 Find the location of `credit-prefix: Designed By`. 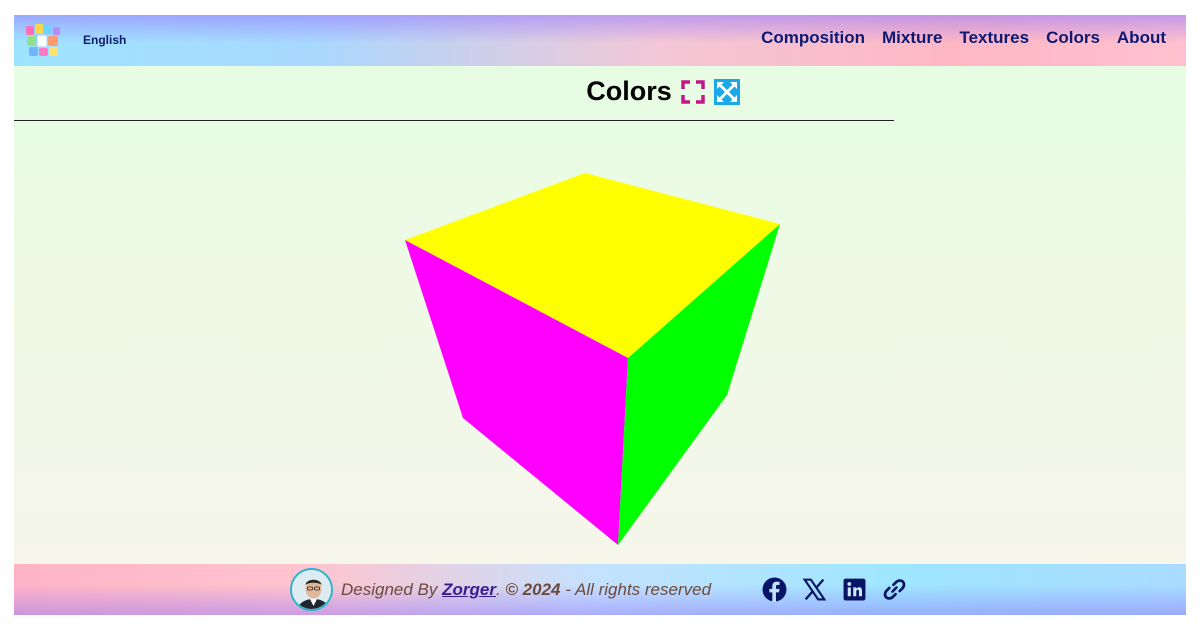

credit-prefix: Designed By is located at coordinates (392, 589).